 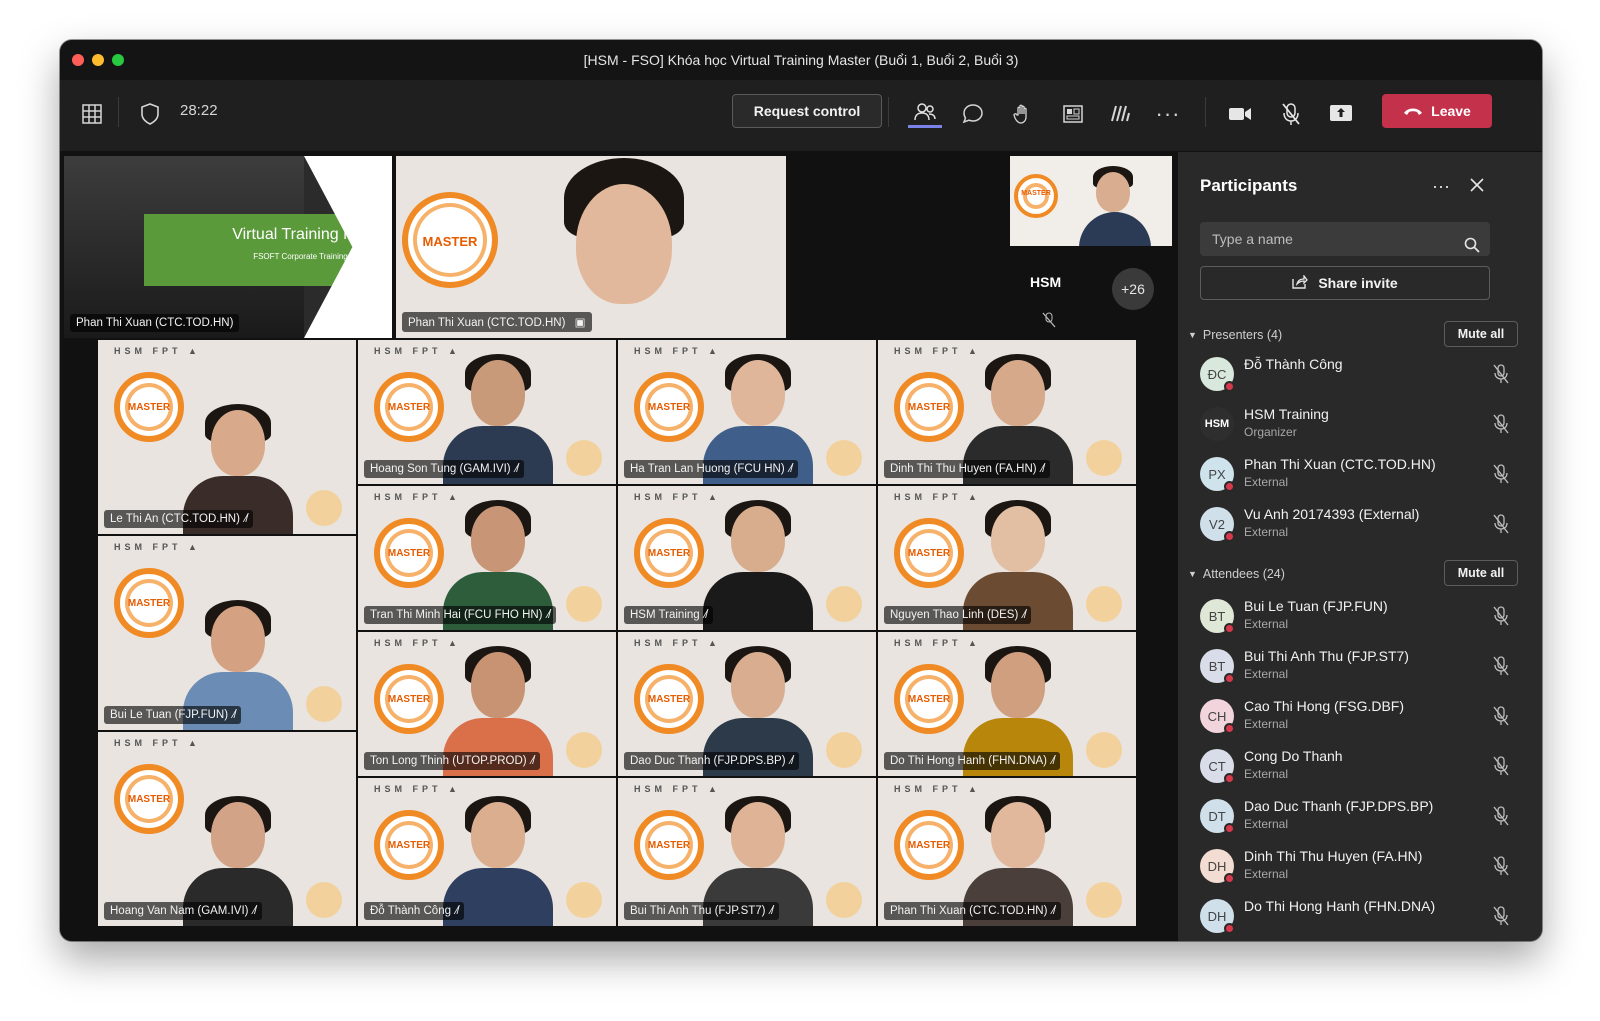 What do you see at coordinates (1240, 114) in the screenshot?
I see `camera-icon` at bounding box center [1240, 114].